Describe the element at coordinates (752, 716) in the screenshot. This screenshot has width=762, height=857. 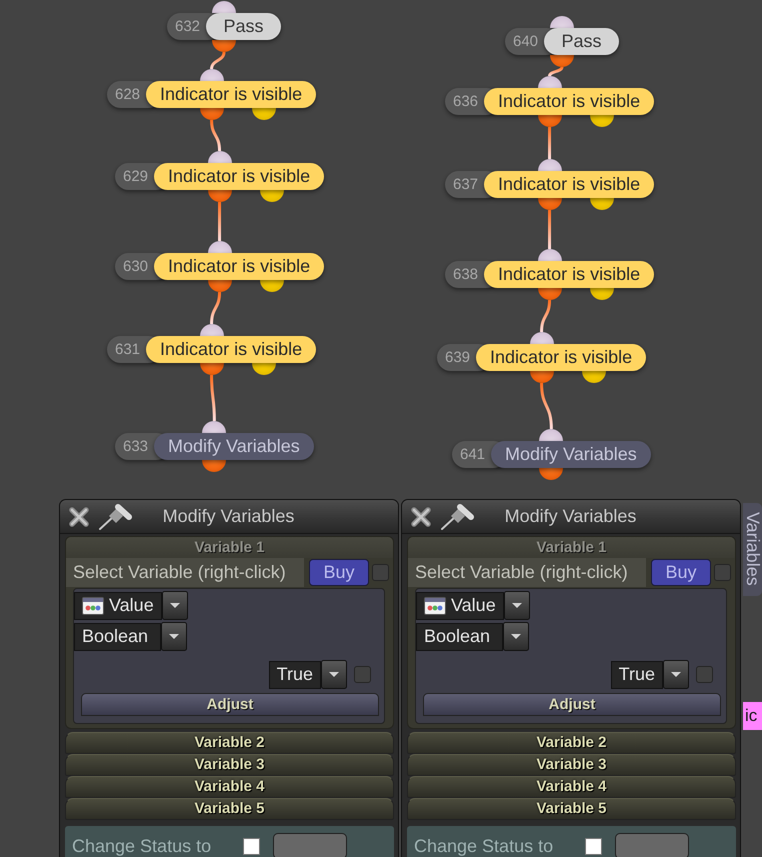
I see `edge-label: ic` at that location.